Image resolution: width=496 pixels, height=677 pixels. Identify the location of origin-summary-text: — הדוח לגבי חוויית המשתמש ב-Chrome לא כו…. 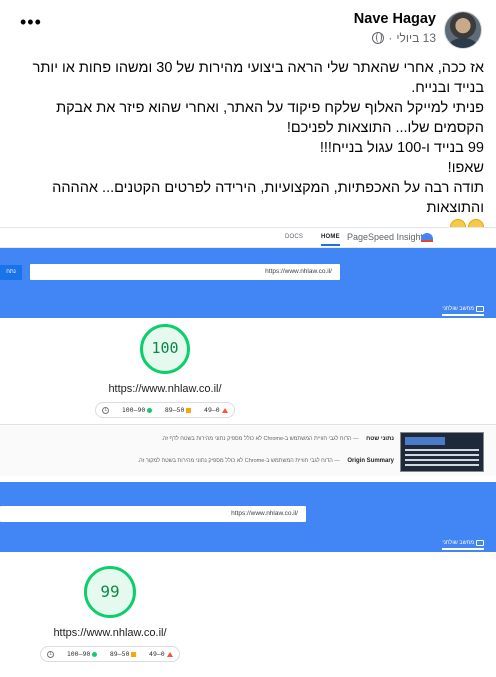
(238, 461).